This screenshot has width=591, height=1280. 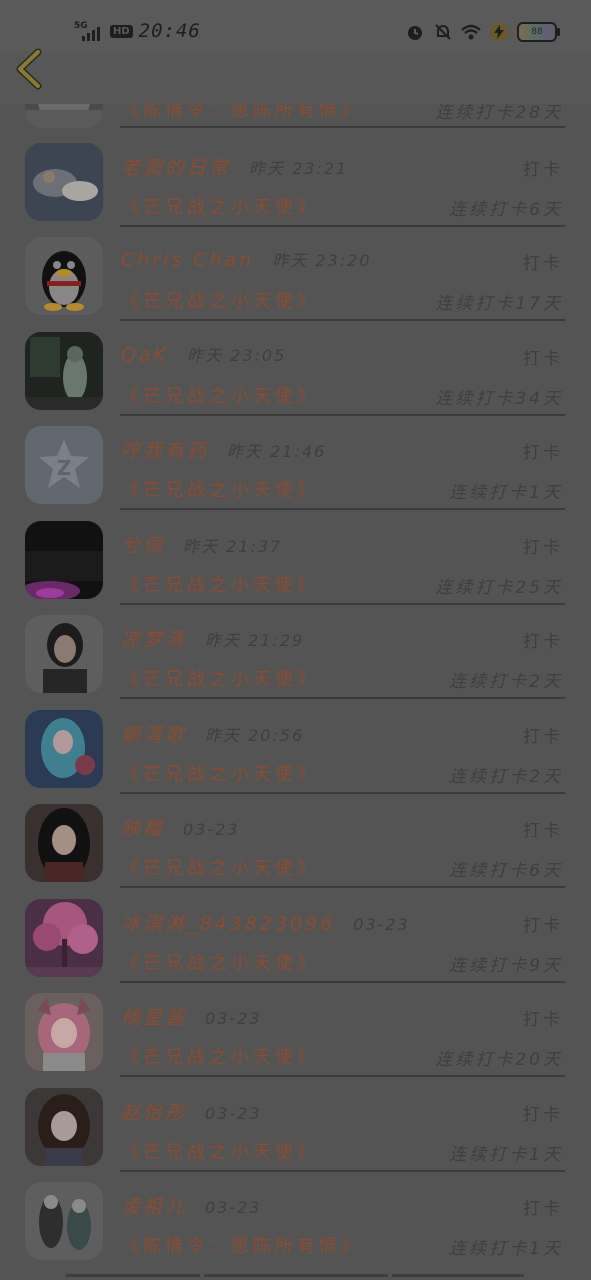 I want to click on avatar: Z, so click(x=64, y=465).